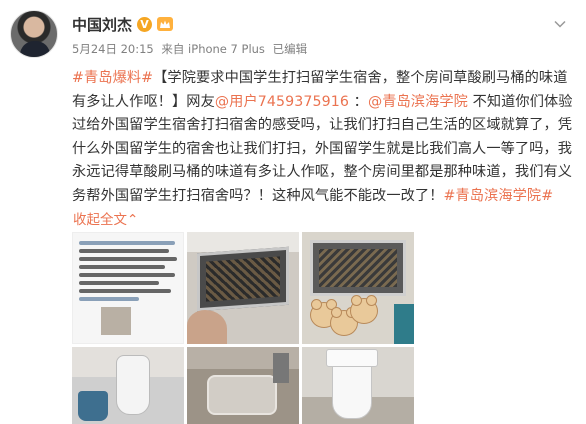 The height and width of the screenshot is (424, 586). What do you see at coordinates (560, 24) in the screenshot?
I see `chevron-down-icon` at bounding box center [560, 24].